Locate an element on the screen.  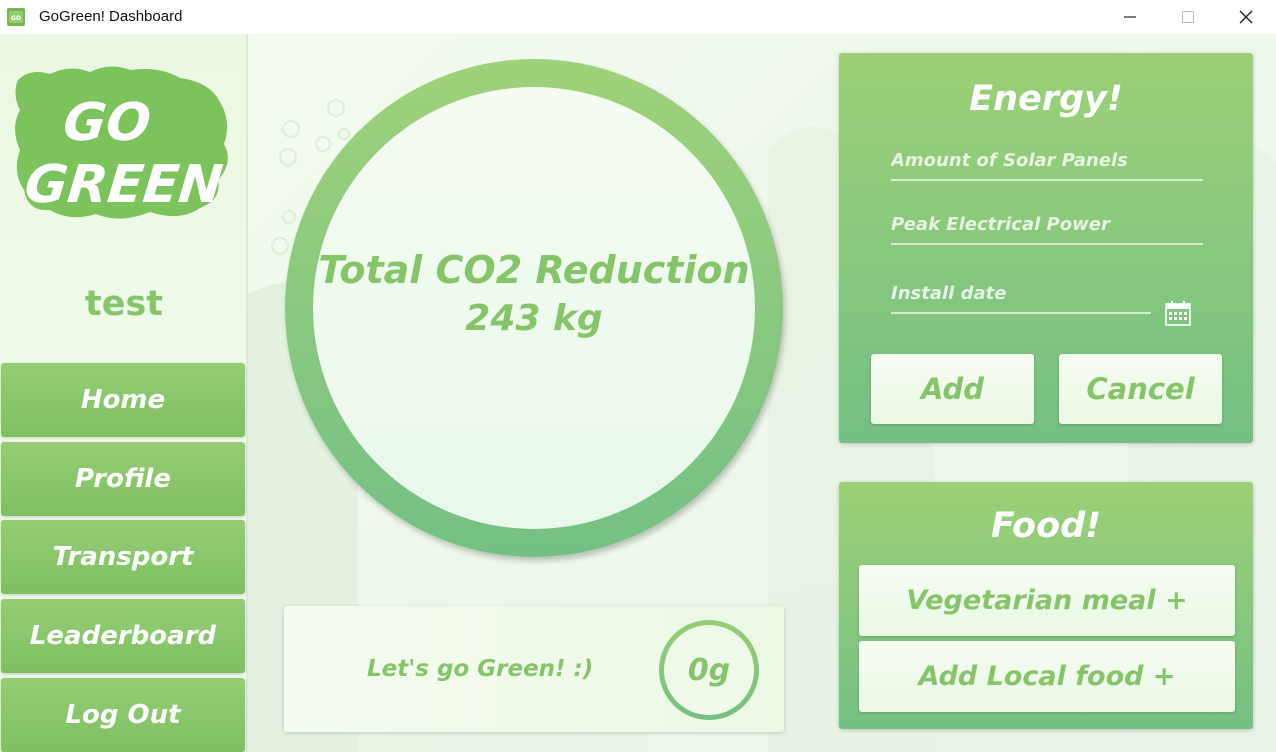
app-logo-icon: GO is located at coordinates (16, 17).